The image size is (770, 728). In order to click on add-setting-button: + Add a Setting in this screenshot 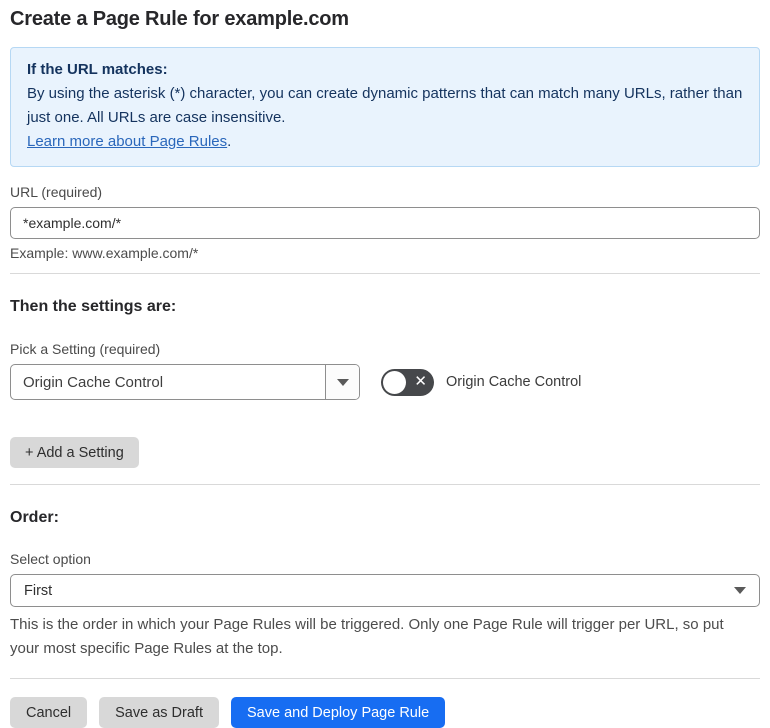, I will do `click(74, 452)`.